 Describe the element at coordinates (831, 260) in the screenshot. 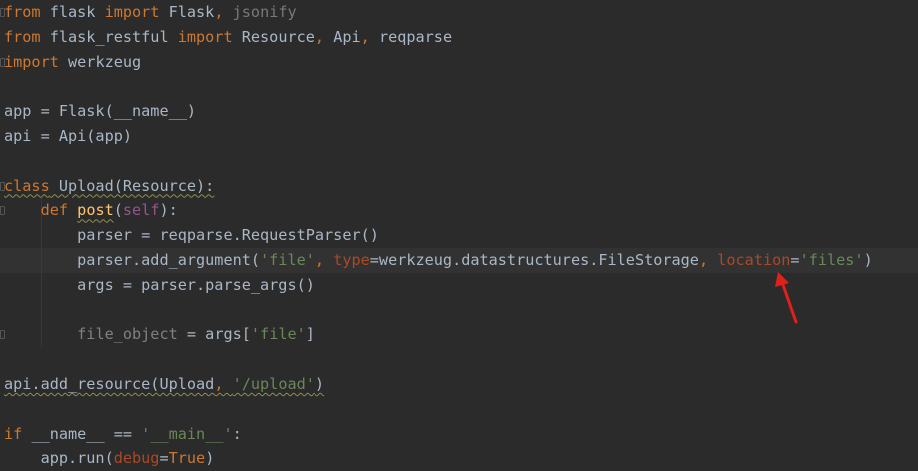

I see `code-token: 'files'` at that location.